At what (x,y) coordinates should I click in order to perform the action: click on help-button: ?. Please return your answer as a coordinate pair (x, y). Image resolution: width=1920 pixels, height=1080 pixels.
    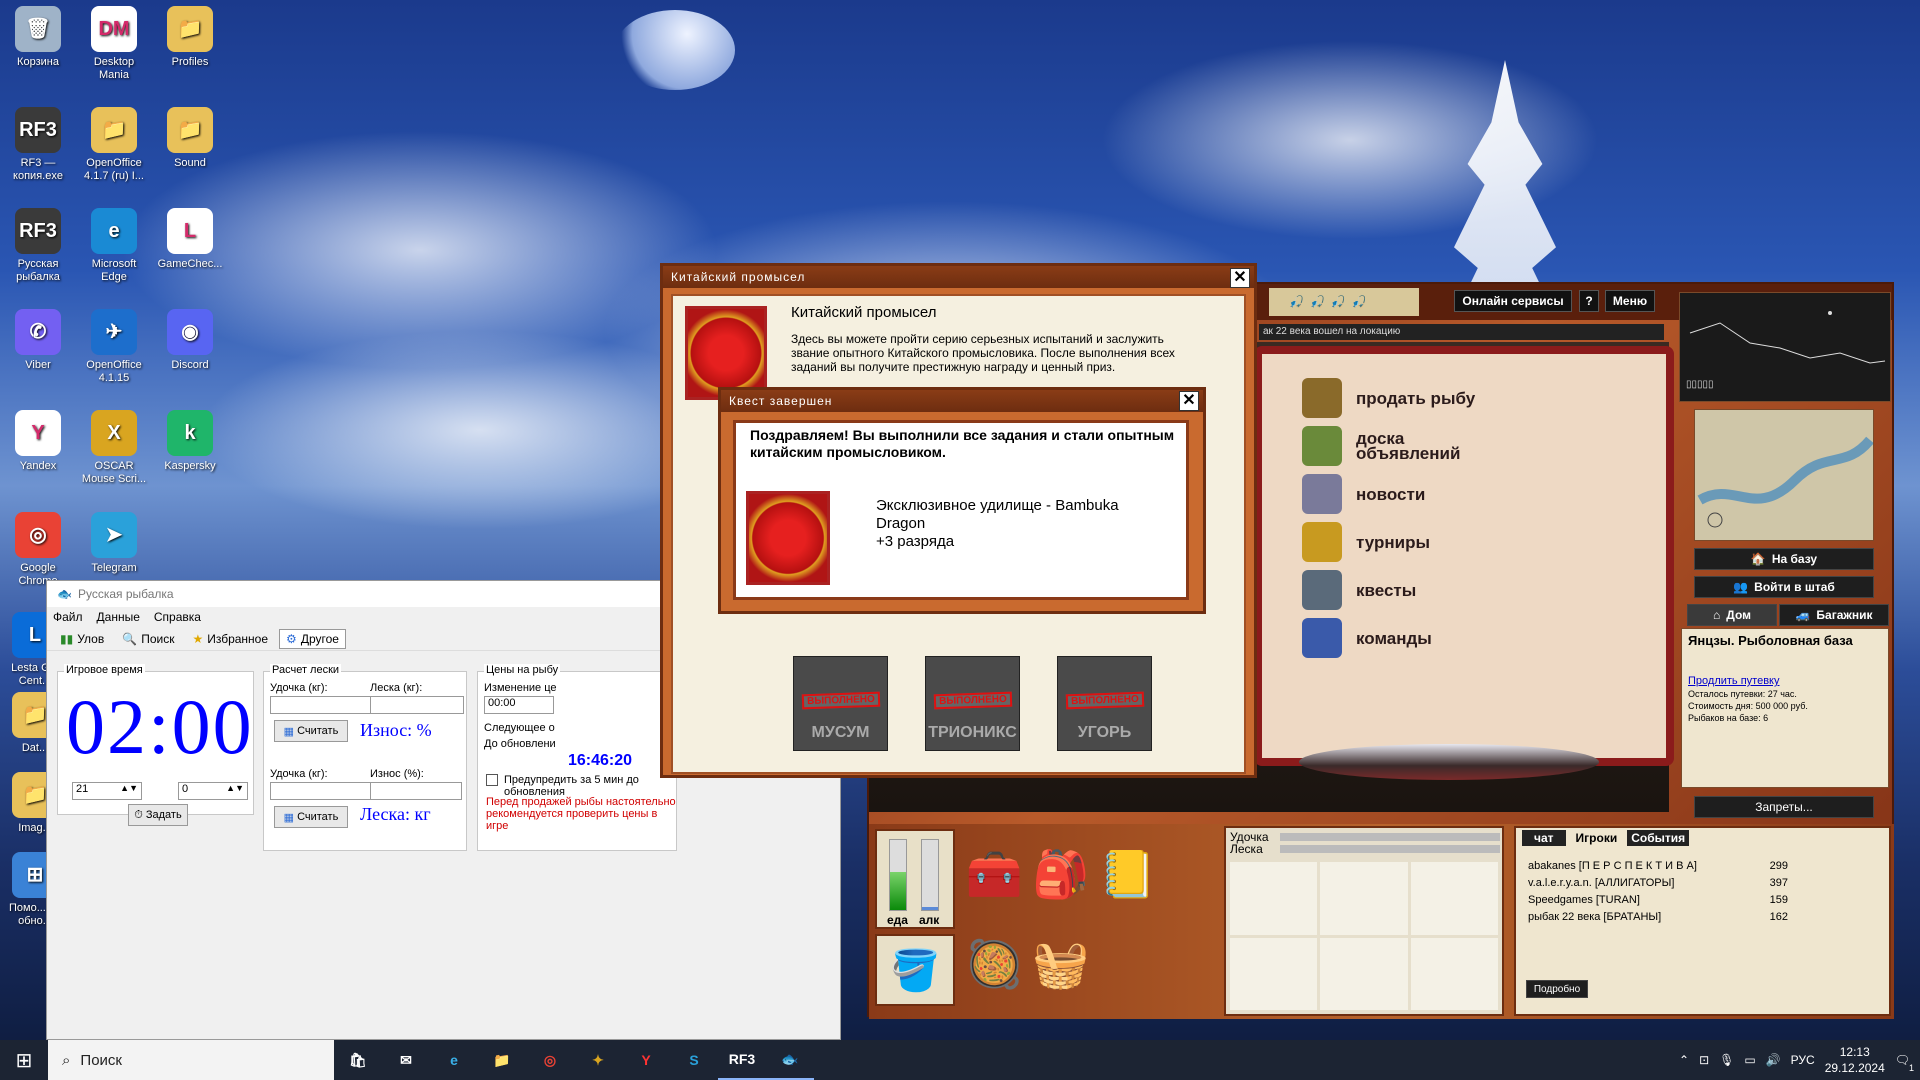
    Looking at the image, I should click on (1589, 301).